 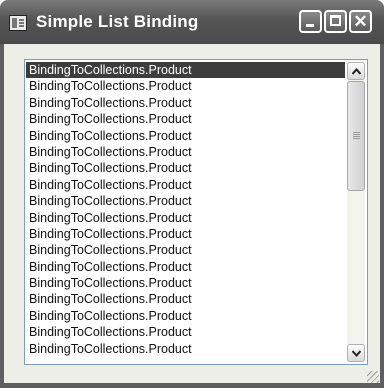 What do you see at coordinates (356, 136) in the screenshot?
I see `scroll-thumb` at bounding box center [356, 136].